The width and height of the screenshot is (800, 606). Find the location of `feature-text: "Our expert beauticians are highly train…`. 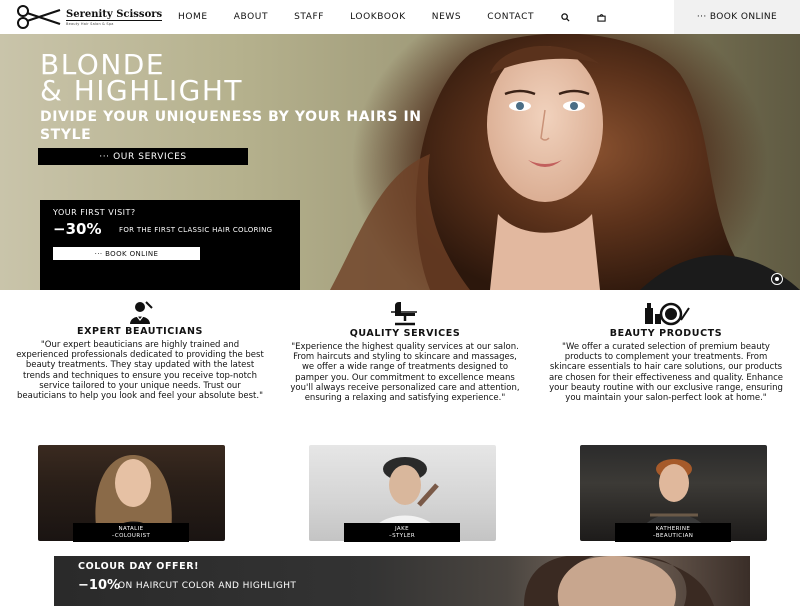

feature-text: "Our expert beauticians are highly train… is located at coordinates (140, 371).